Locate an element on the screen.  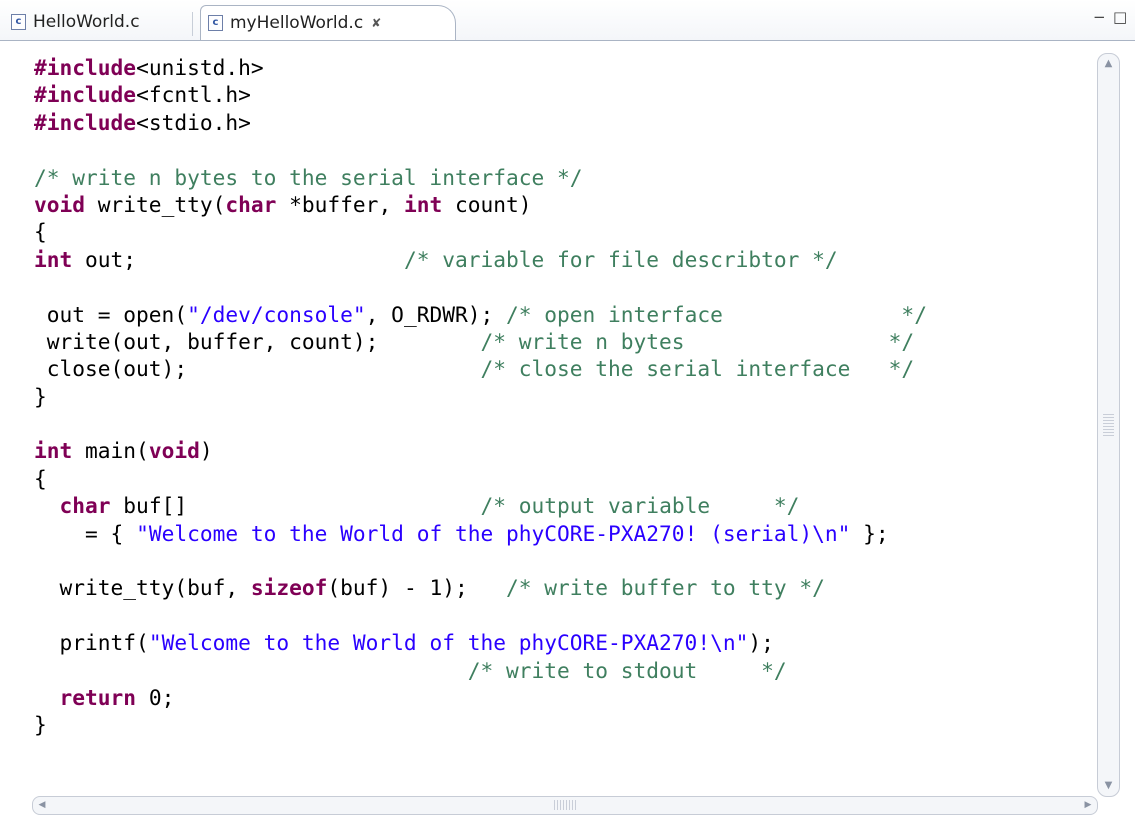
horizontal-scrollbar: ◀ ▶ is located at coordinates (565, 805).